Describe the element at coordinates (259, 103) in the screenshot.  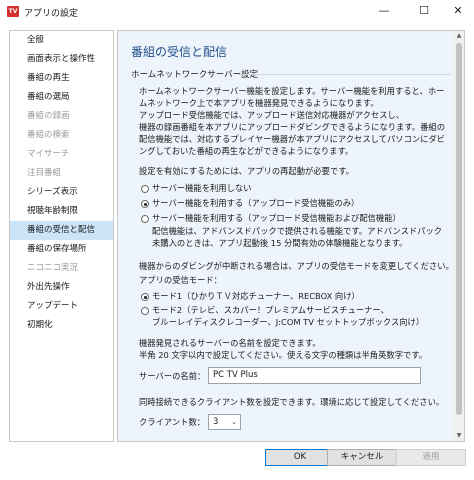
I see `intro-line-2: ムネットワーク上で本アプリを機器発見できるようになります。` at that location.